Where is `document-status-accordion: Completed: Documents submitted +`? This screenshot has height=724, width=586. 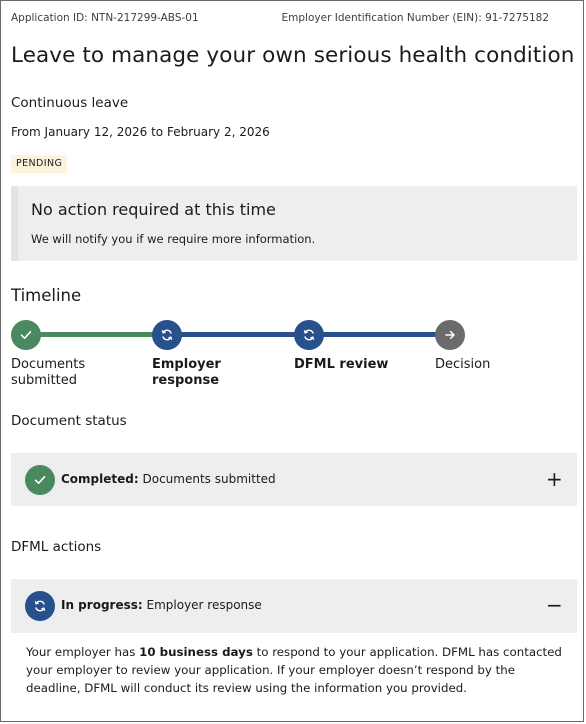
document-status-accordion: Completed: Documents submitted + is located at coordinates (294, 479).